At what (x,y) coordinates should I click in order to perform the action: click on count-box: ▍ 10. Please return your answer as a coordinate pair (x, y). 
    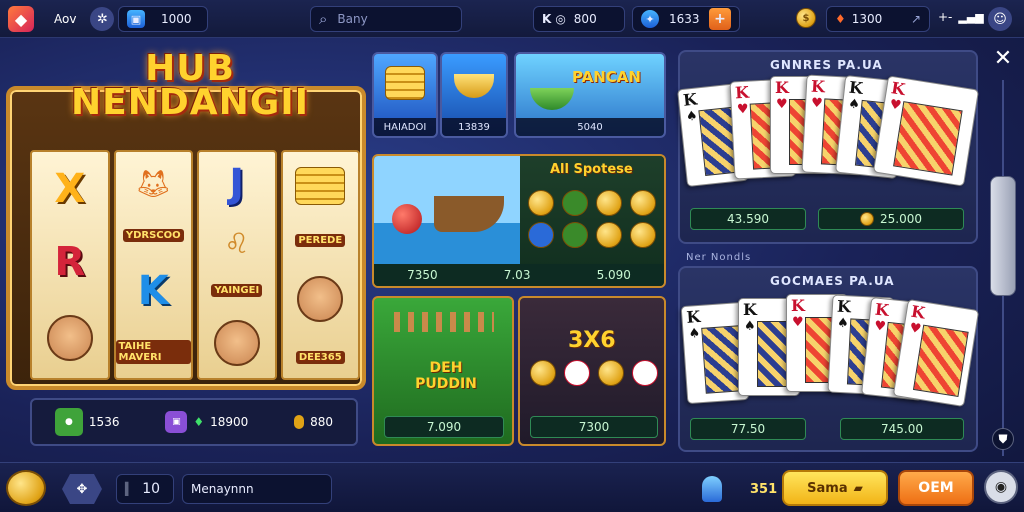
    Looking at the image, I should click on (145, 489).